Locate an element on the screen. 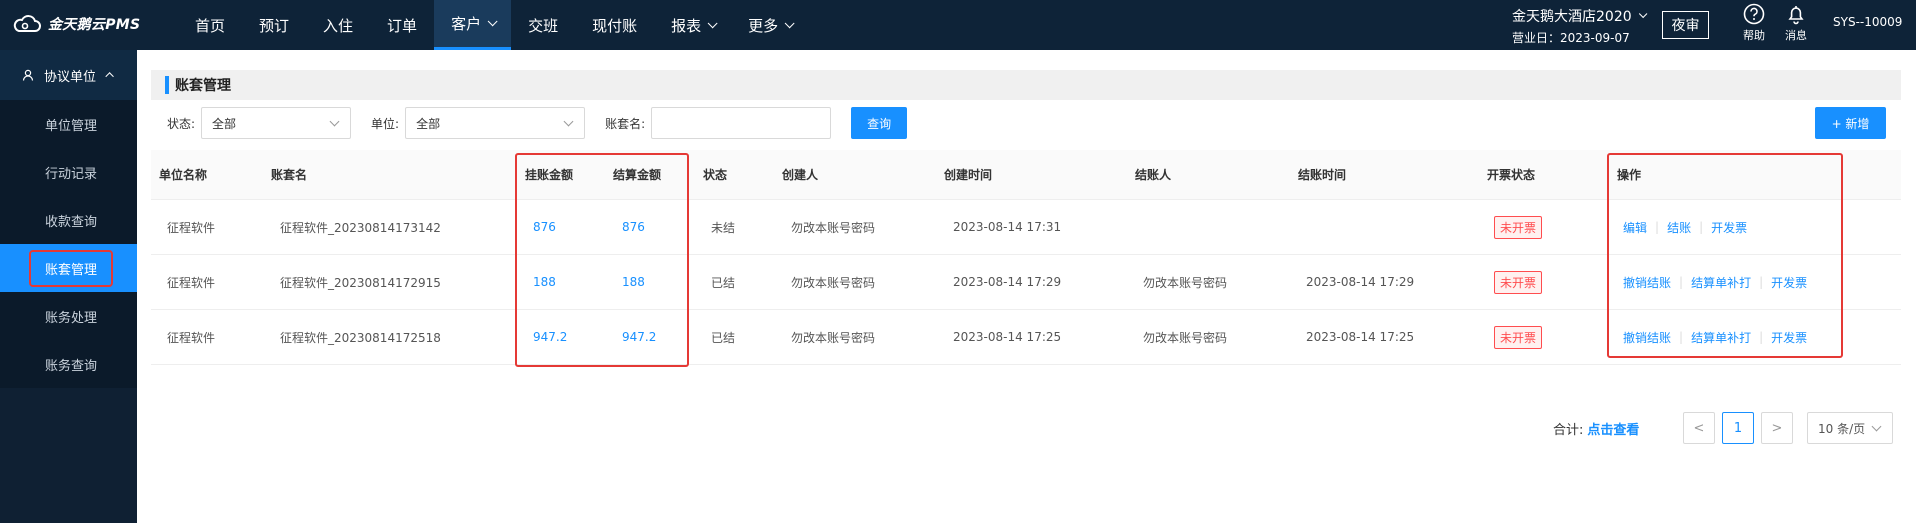  page-size-value: 10 条/页 is located at coordinates (1842, 428).